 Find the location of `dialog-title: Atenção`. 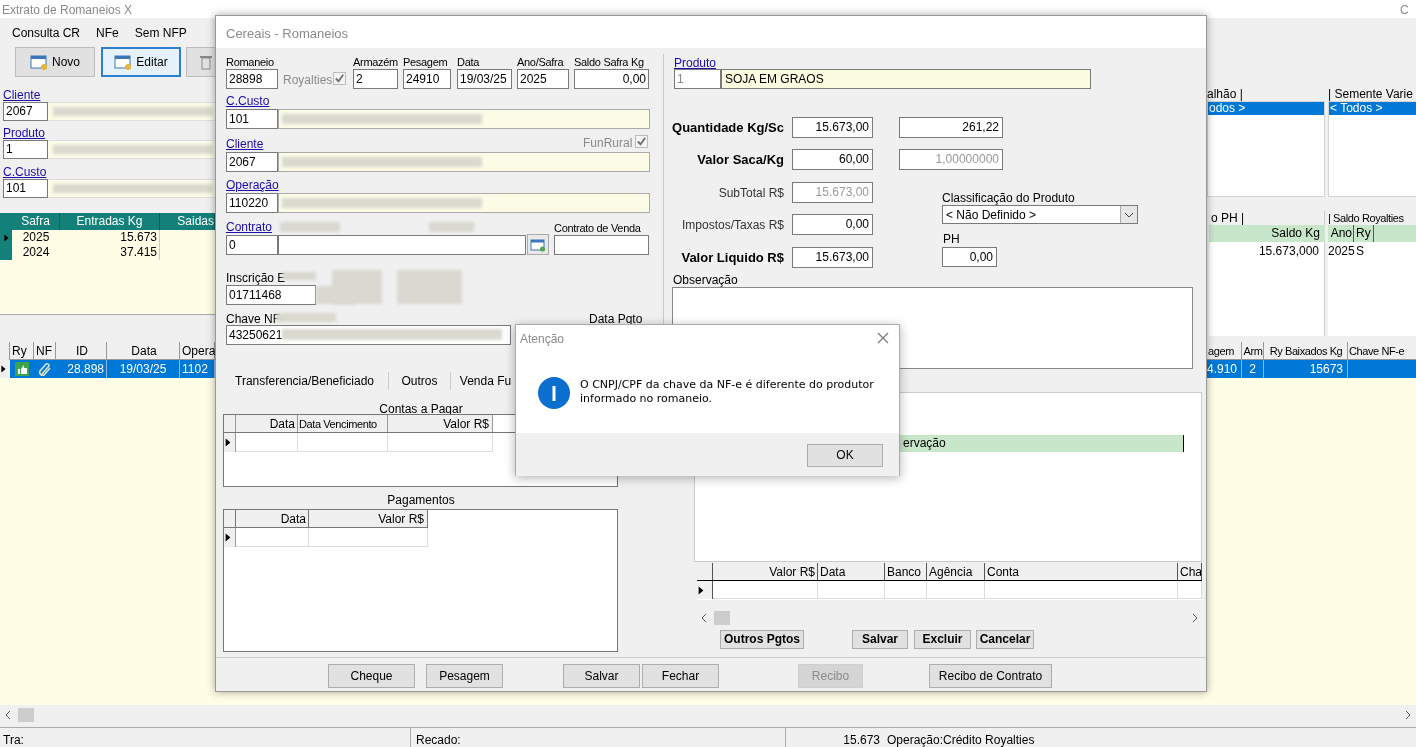

dialog-title: Atenção is located at coordinates (542, 339).